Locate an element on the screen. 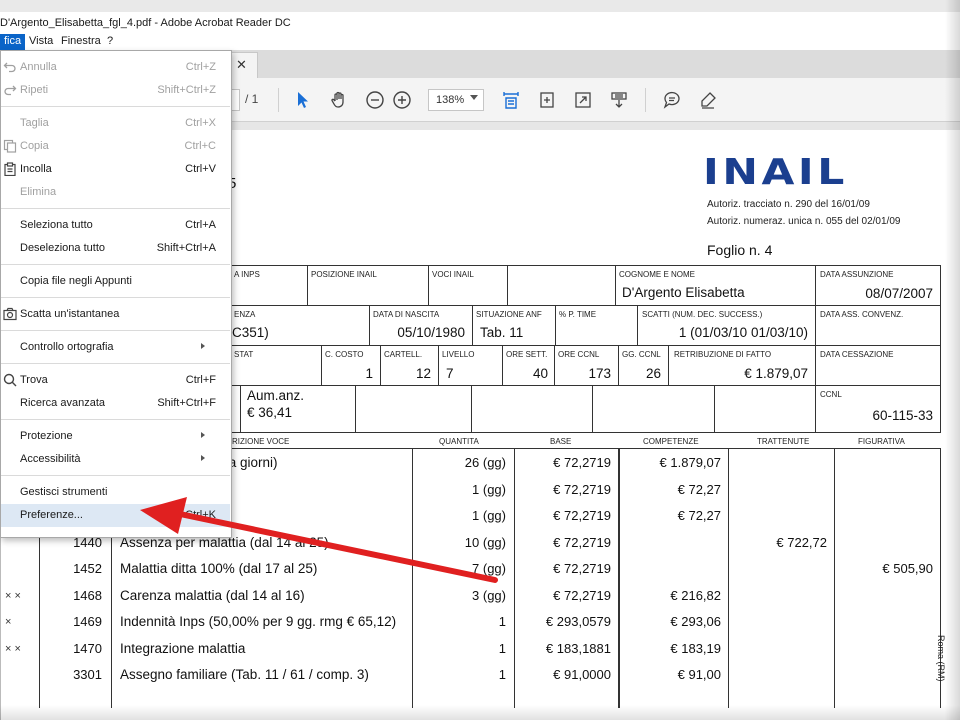  hdr-cartell: CARTELL. is located at coordinates (403, 354).